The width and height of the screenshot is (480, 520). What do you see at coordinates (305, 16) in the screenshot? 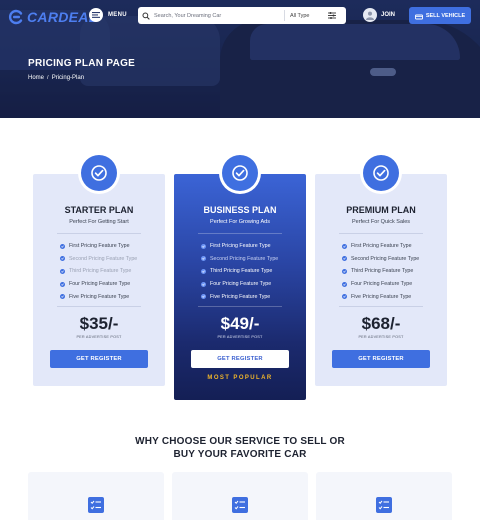
I see `vehicle-type-select: All Type` at bounding box center [305, 16].